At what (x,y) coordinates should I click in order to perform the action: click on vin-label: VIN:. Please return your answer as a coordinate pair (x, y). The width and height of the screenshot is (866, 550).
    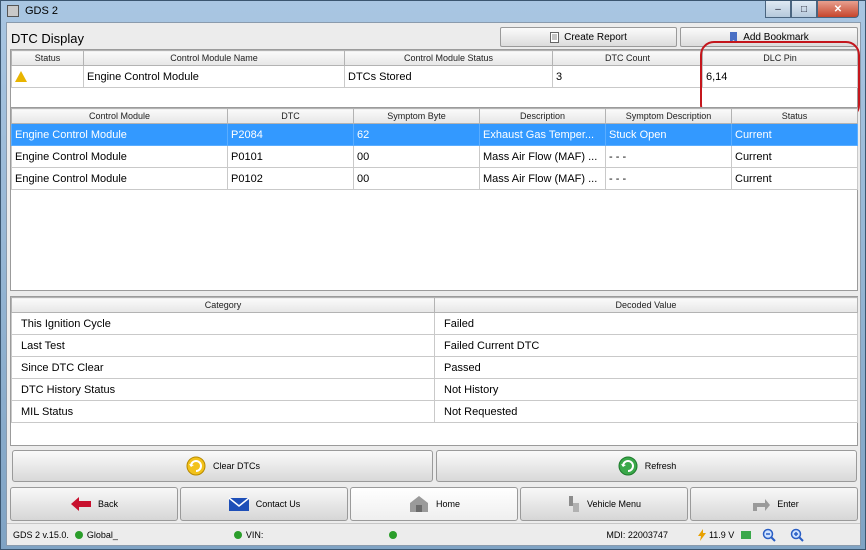
    Looking at the image, I should click on (254, 534).